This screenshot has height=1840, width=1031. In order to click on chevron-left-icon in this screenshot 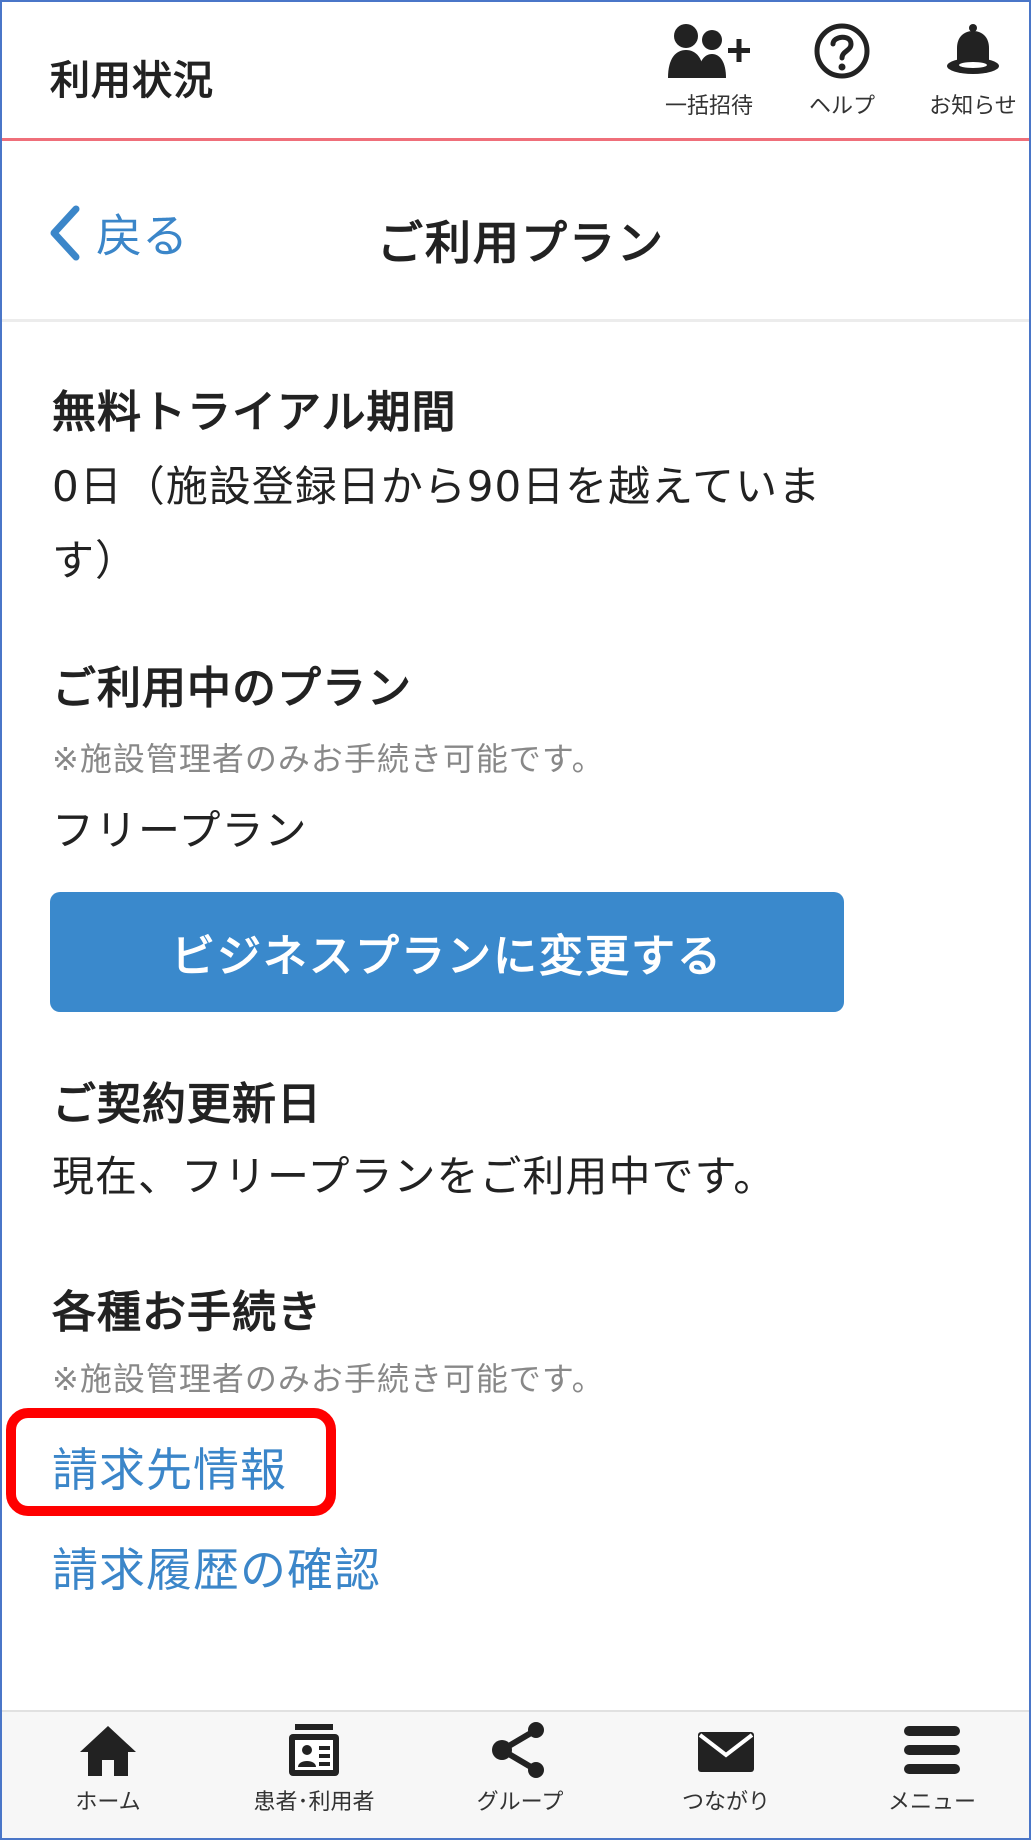, I will do `click(65, 233)`.